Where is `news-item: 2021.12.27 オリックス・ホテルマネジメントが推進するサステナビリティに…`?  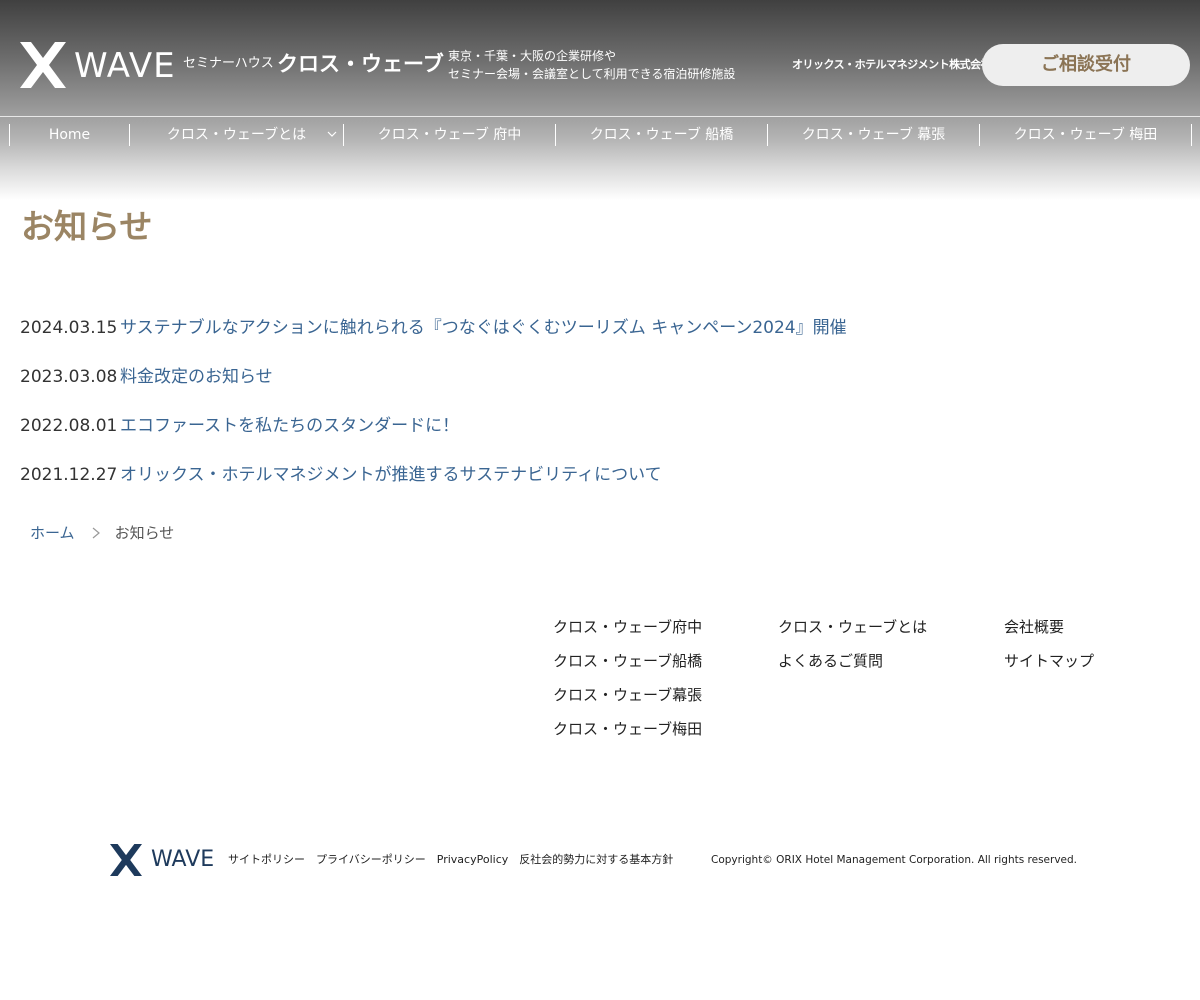 news-item: 2021.12.27 オリックス・ホテルマネジメントが推進するサステナビリティに… is located at coordinates (570, 485).